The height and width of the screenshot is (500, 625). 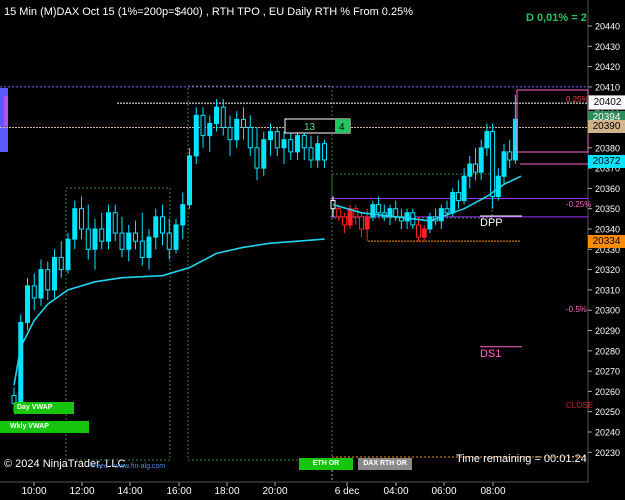 I want to click on pct-025-label: 0.25%, so click(x=577, y=99).